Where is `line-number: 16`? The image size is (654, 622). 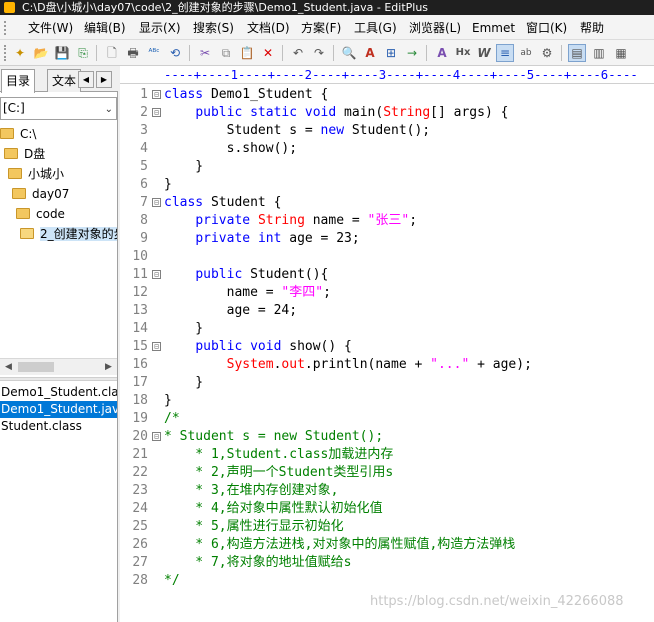
line-number: 16 is located at coordinates (140, 364).